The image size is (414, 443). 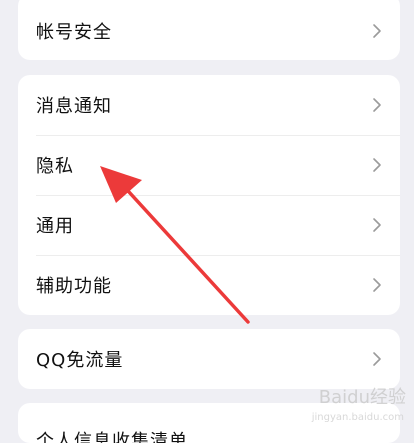 What do you see at coordinates (209, 165) in the screenshot?
I see `settings-row-privacy: 隐私` at bounding box center [209, 165].